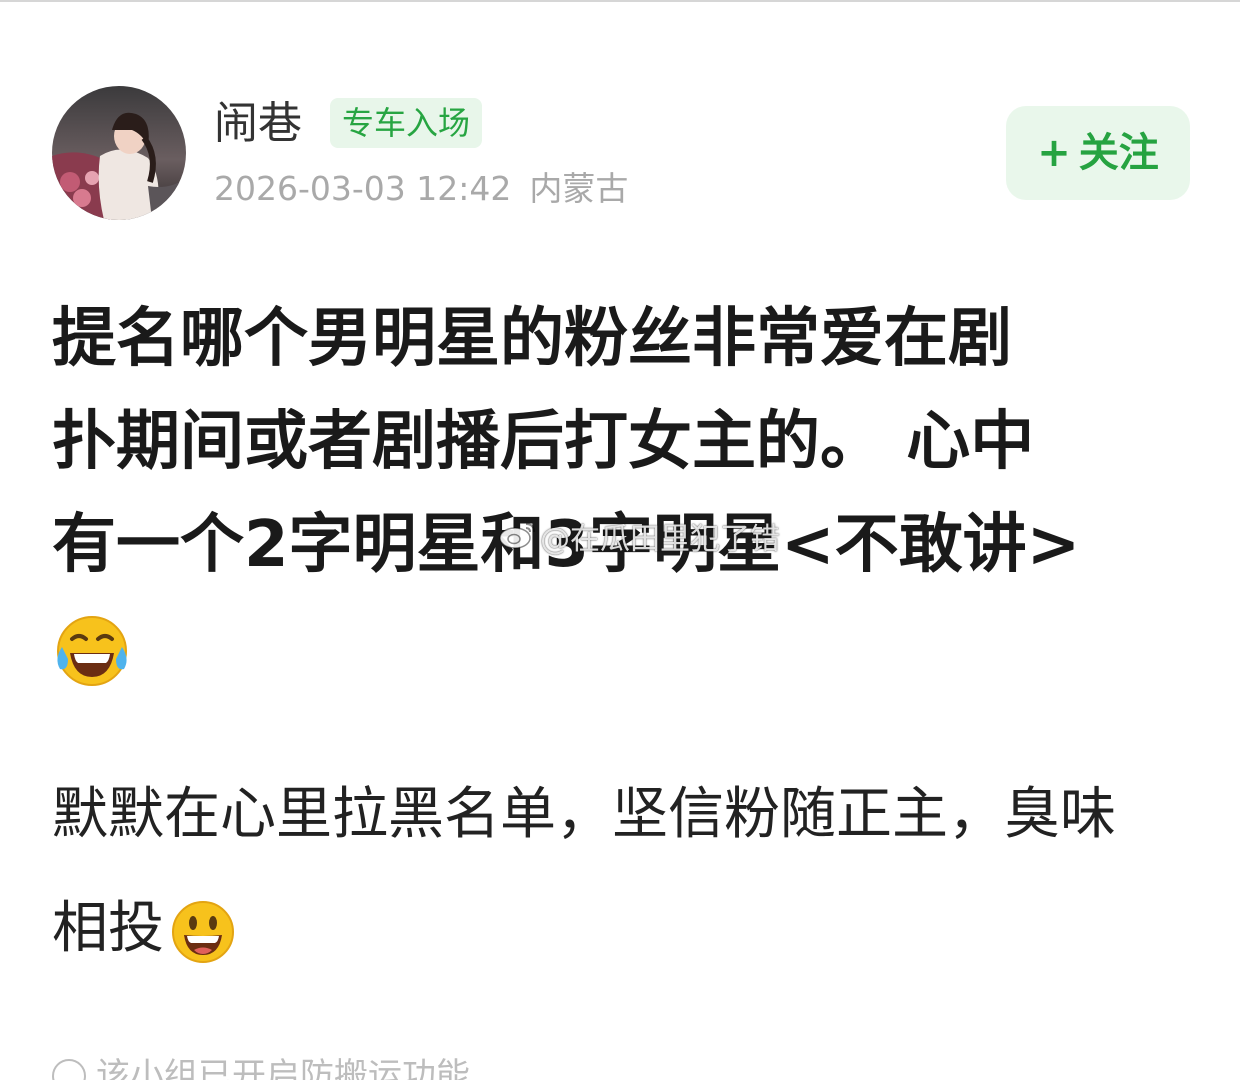 This screenshot has width=1240, height=1080. Describe the element at coordinates (69, 1069) in the screenshot. I see `info-icon` at that location.